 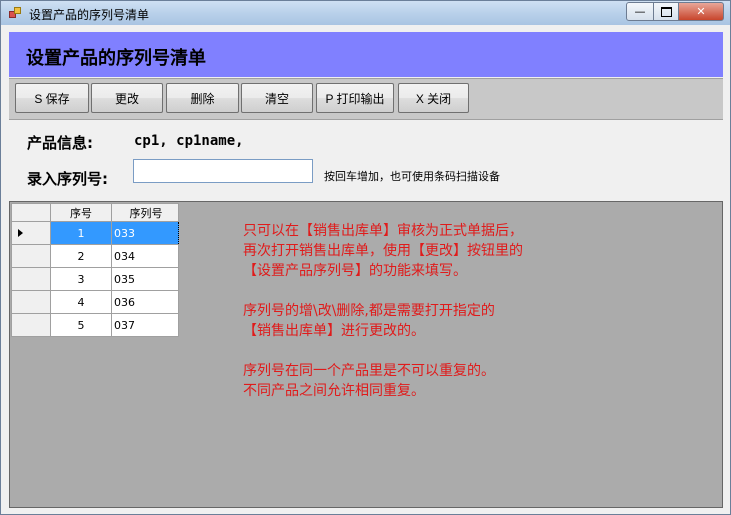 I want to click on cell-no: 1, so click(x=81, y=233).